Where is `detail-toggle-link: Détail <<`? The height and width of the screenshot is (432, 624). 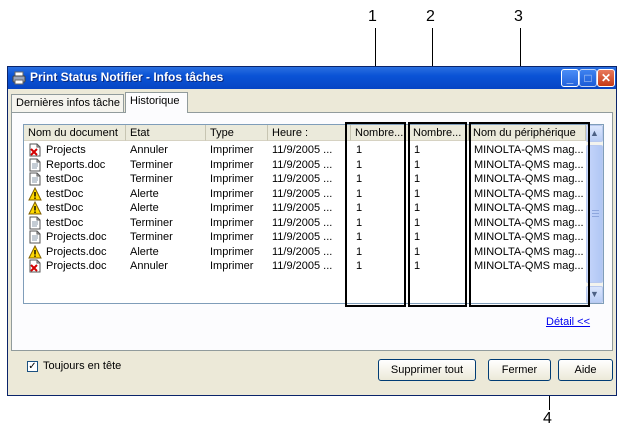 detail-toggle-link: Détail << is located at coordinates (568, 322).